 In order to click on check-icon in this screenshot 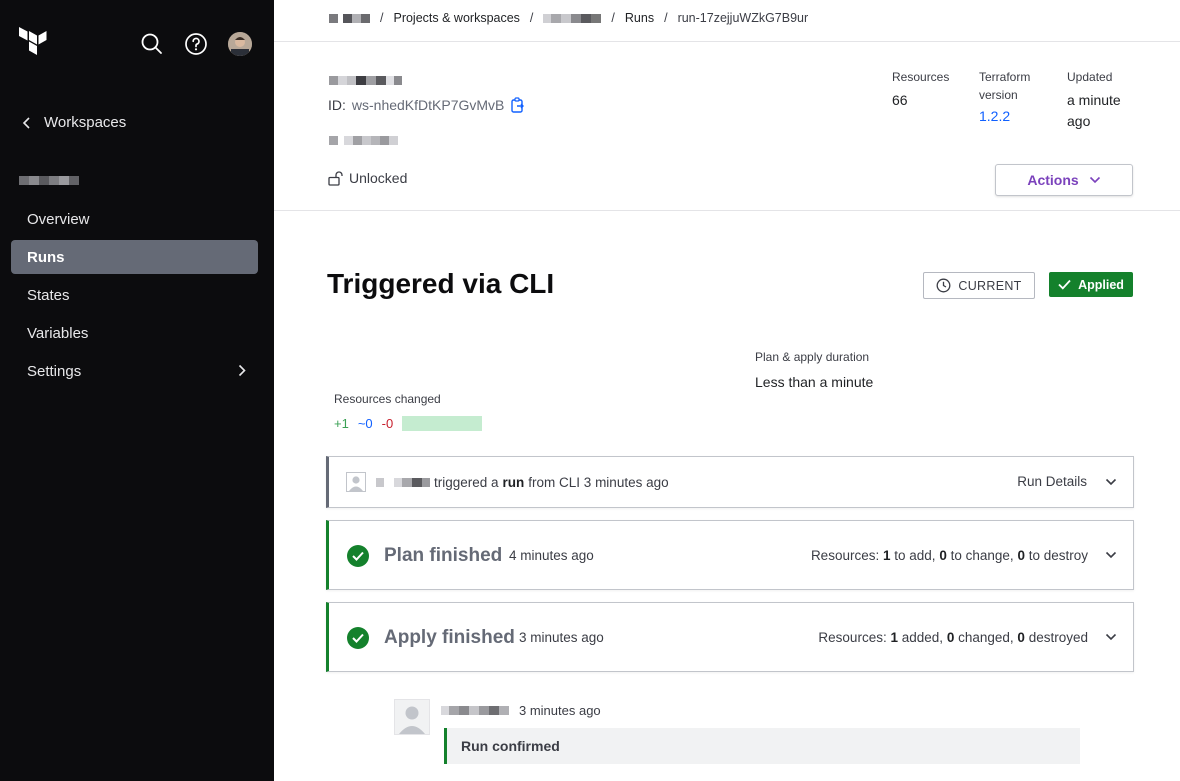, I will do `click(1064, 284)`.